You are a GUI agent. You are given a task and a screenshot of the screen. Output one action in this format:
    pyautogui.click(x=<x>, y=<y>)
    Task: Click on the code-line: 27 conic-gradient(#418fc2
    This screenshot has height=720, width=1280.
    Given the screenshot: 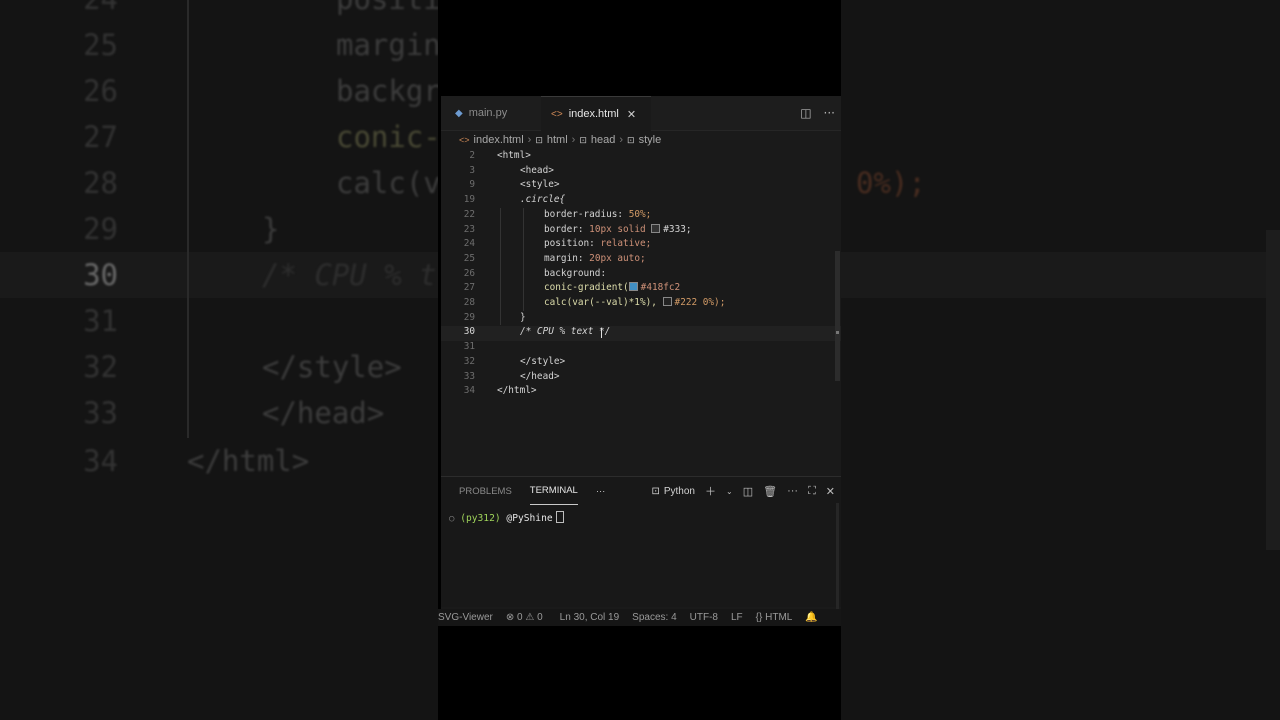 What is the action you would take?
    pyautogui.click(x=572, y=288)
    